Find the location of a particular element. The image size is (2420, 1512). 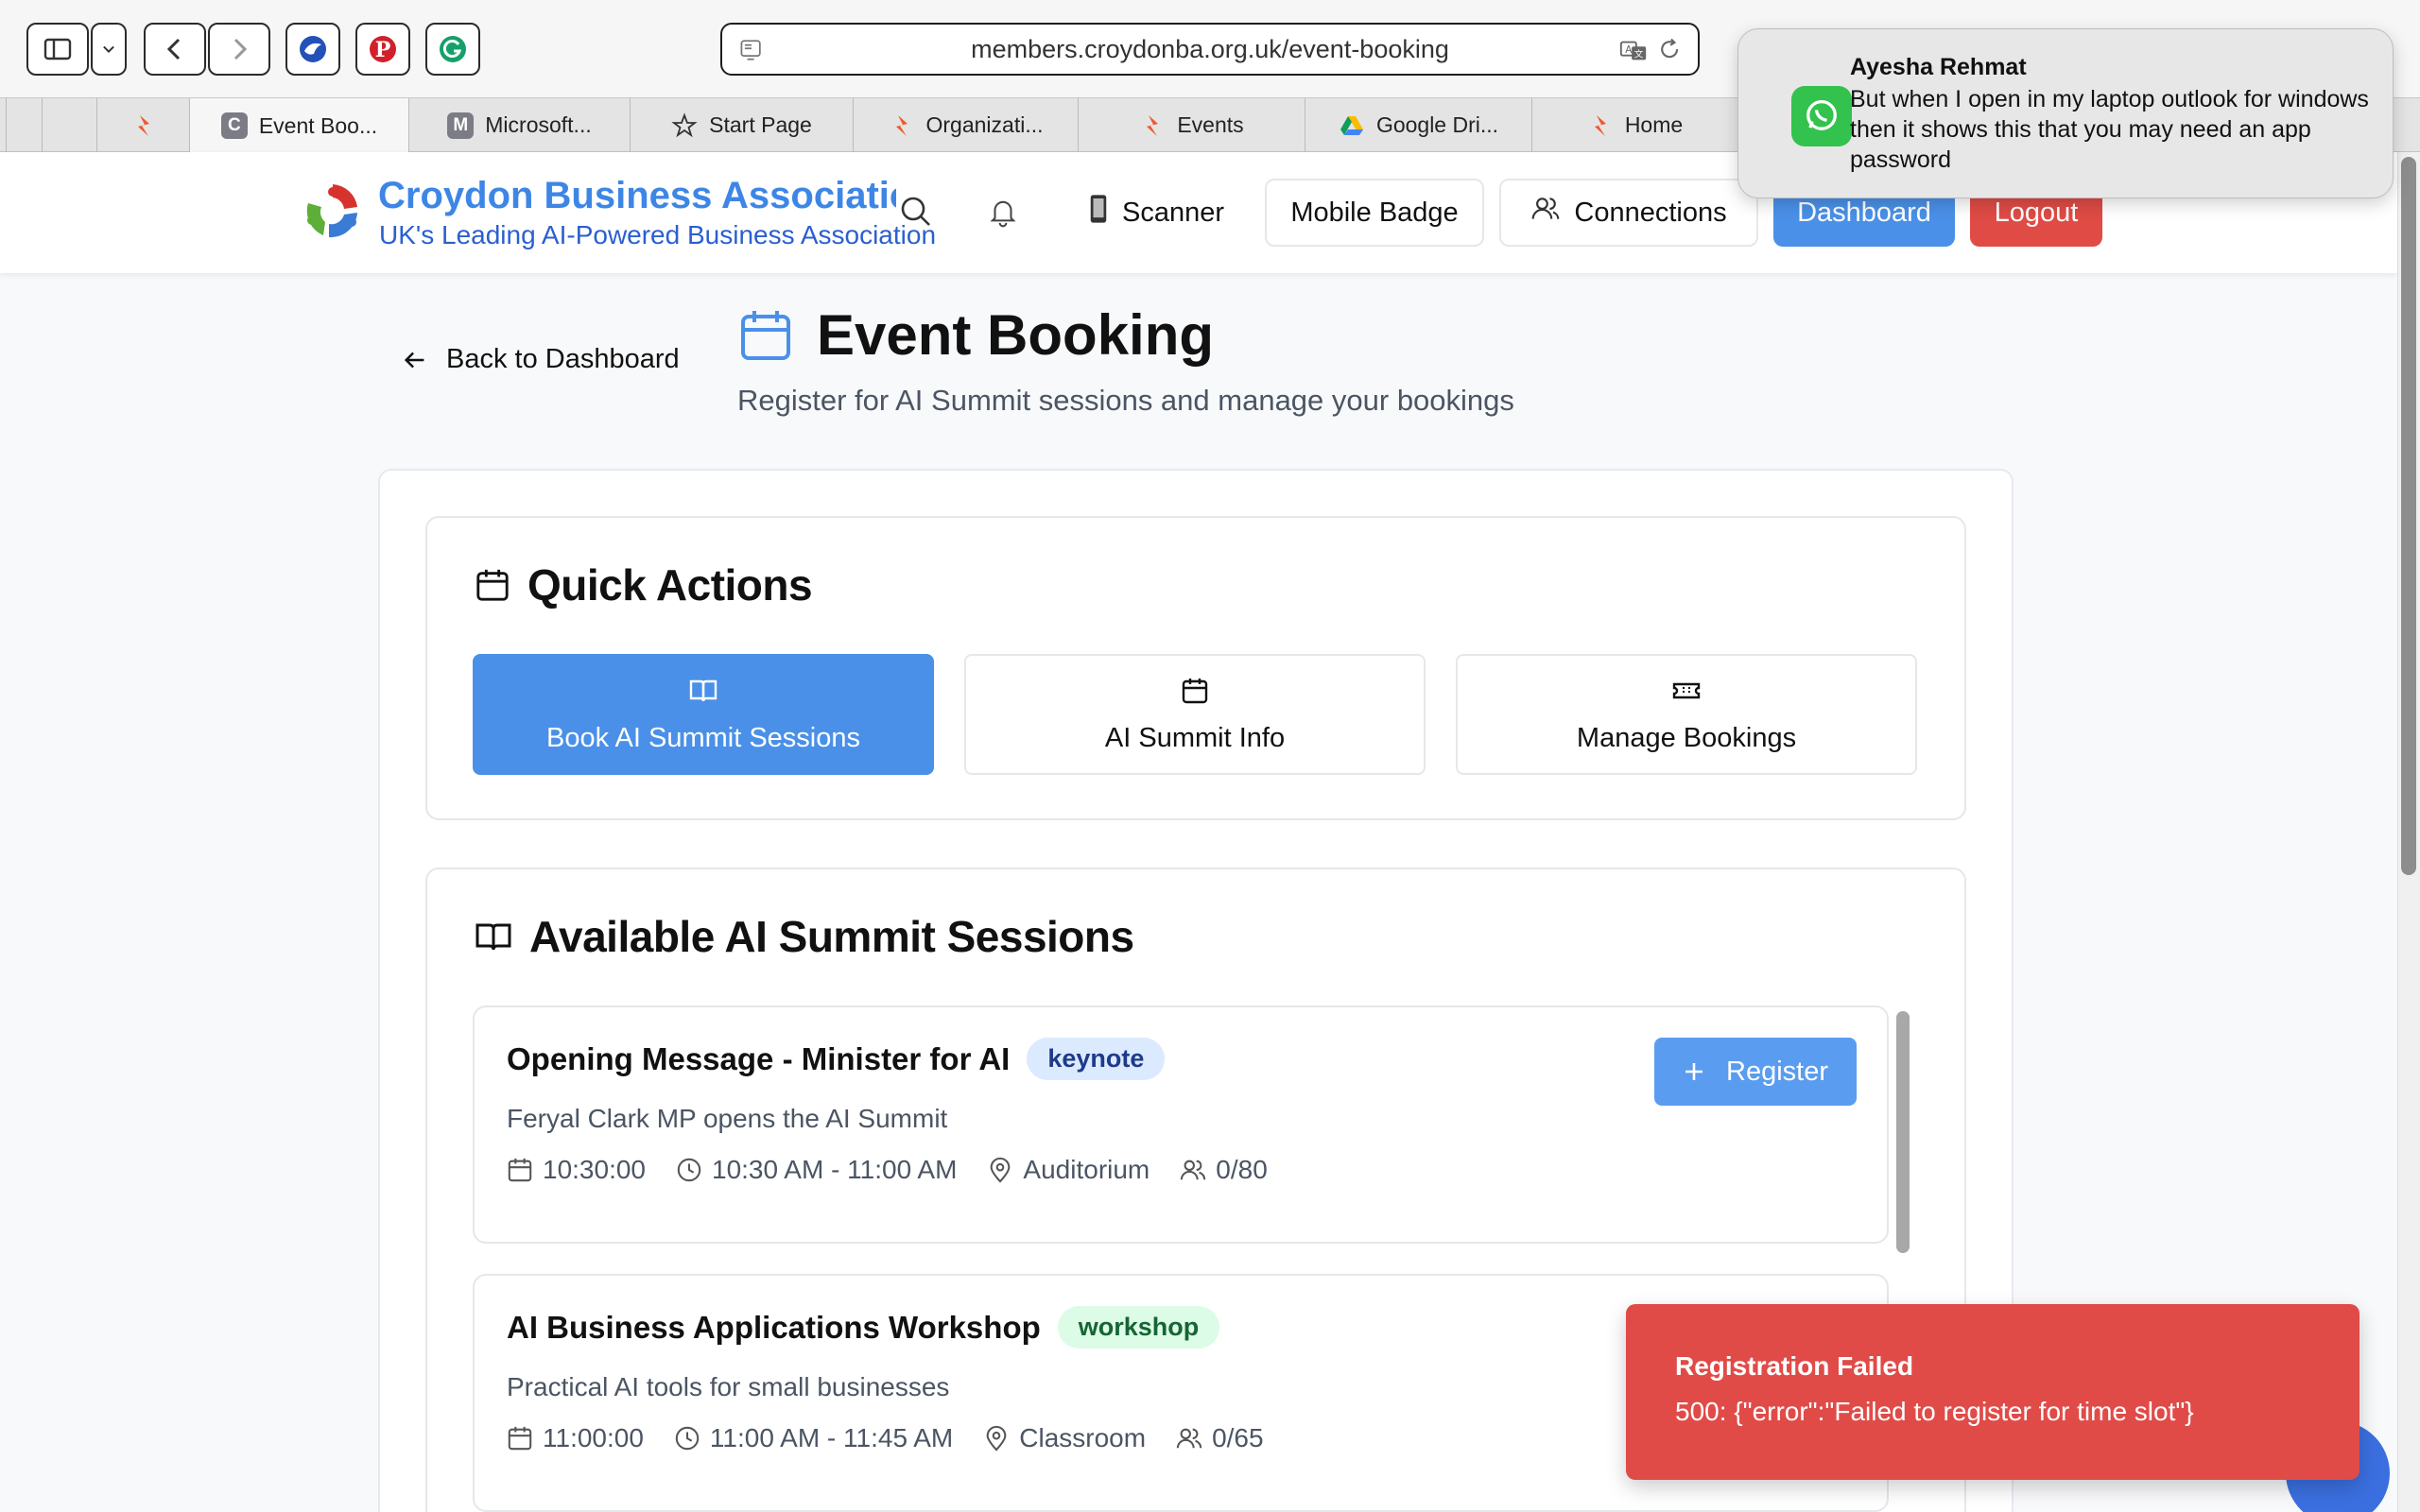

back-button is located at coordinates (175, 49).